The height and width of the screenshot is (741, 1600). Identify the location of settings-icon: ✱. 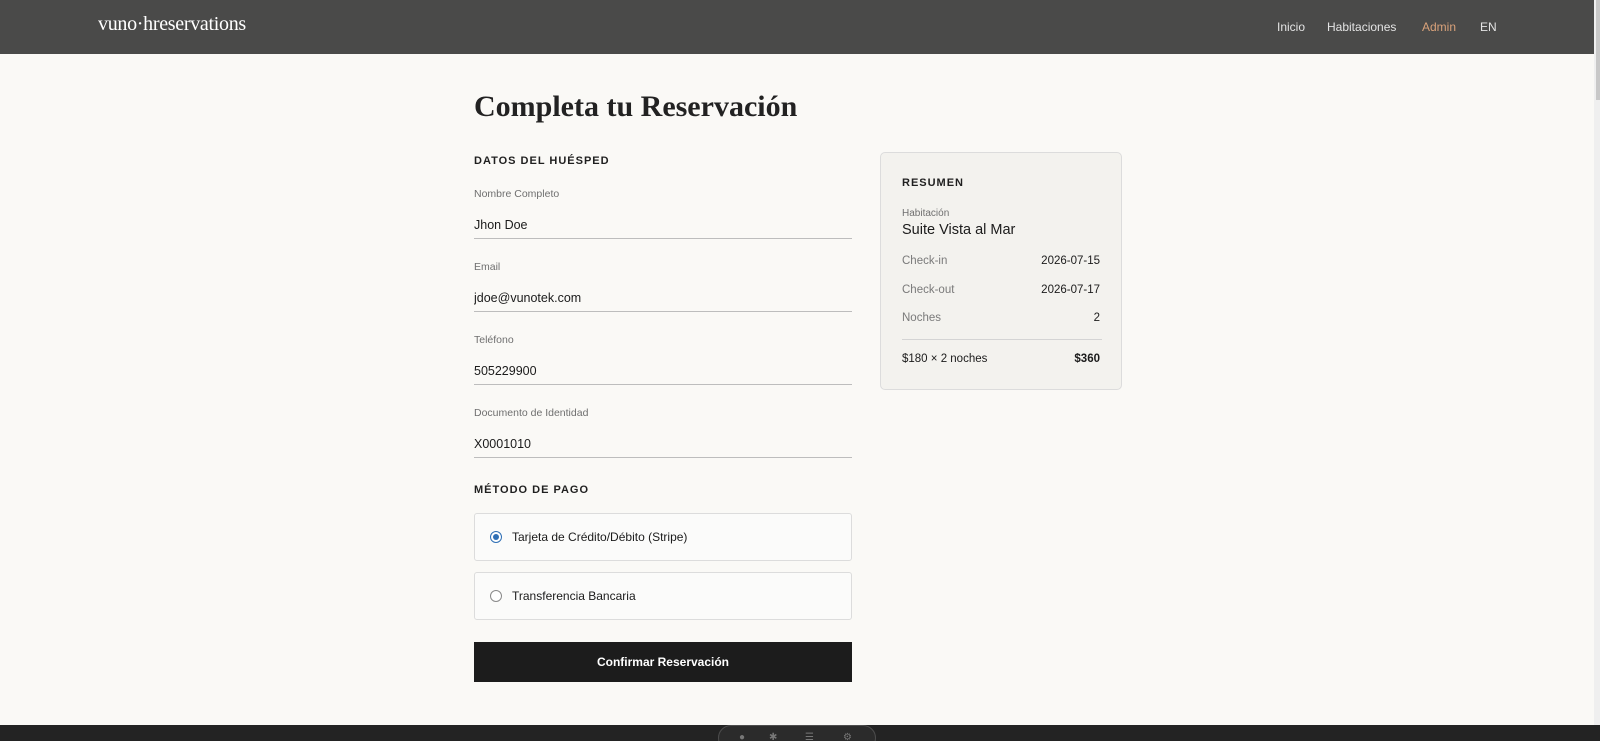
(773, 737).